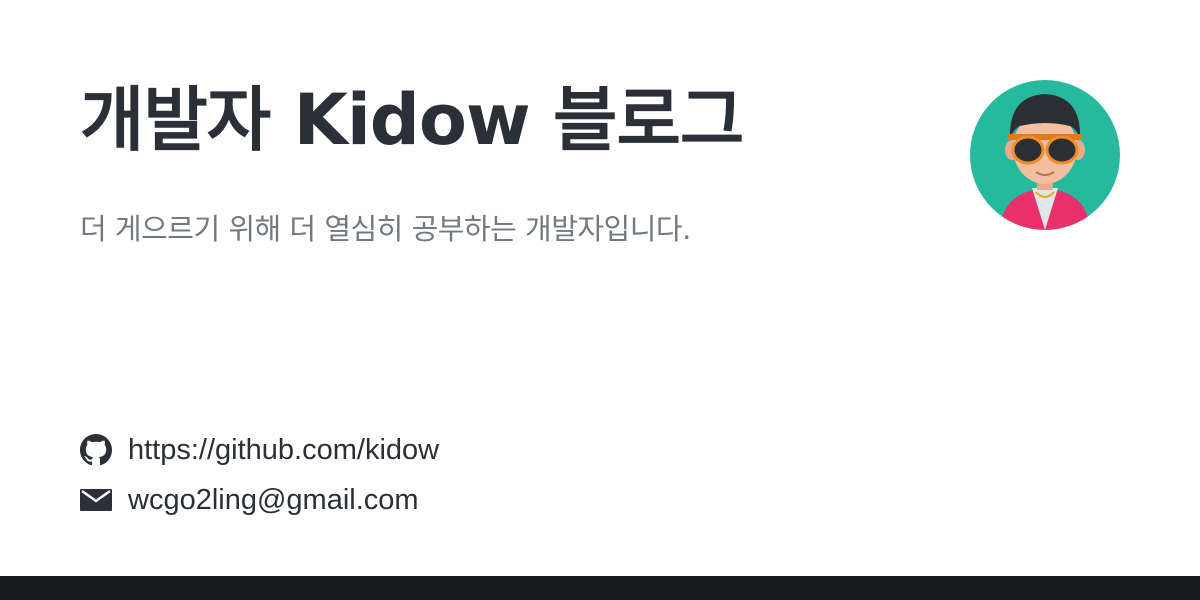  What do you see at coordinates (96, 450) in the screenshot?
I see `github-icon` at bounding box center [96, 450].